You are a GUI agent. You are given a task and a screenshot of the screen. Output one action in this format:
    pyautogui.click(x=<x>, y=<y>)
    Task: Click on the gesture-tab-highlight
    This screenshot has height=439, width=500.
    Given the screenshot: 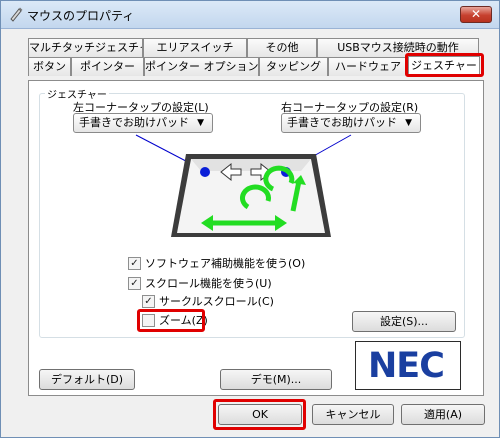 What is the action you would take?
    pyautogui.click(x=444, y=65)
    